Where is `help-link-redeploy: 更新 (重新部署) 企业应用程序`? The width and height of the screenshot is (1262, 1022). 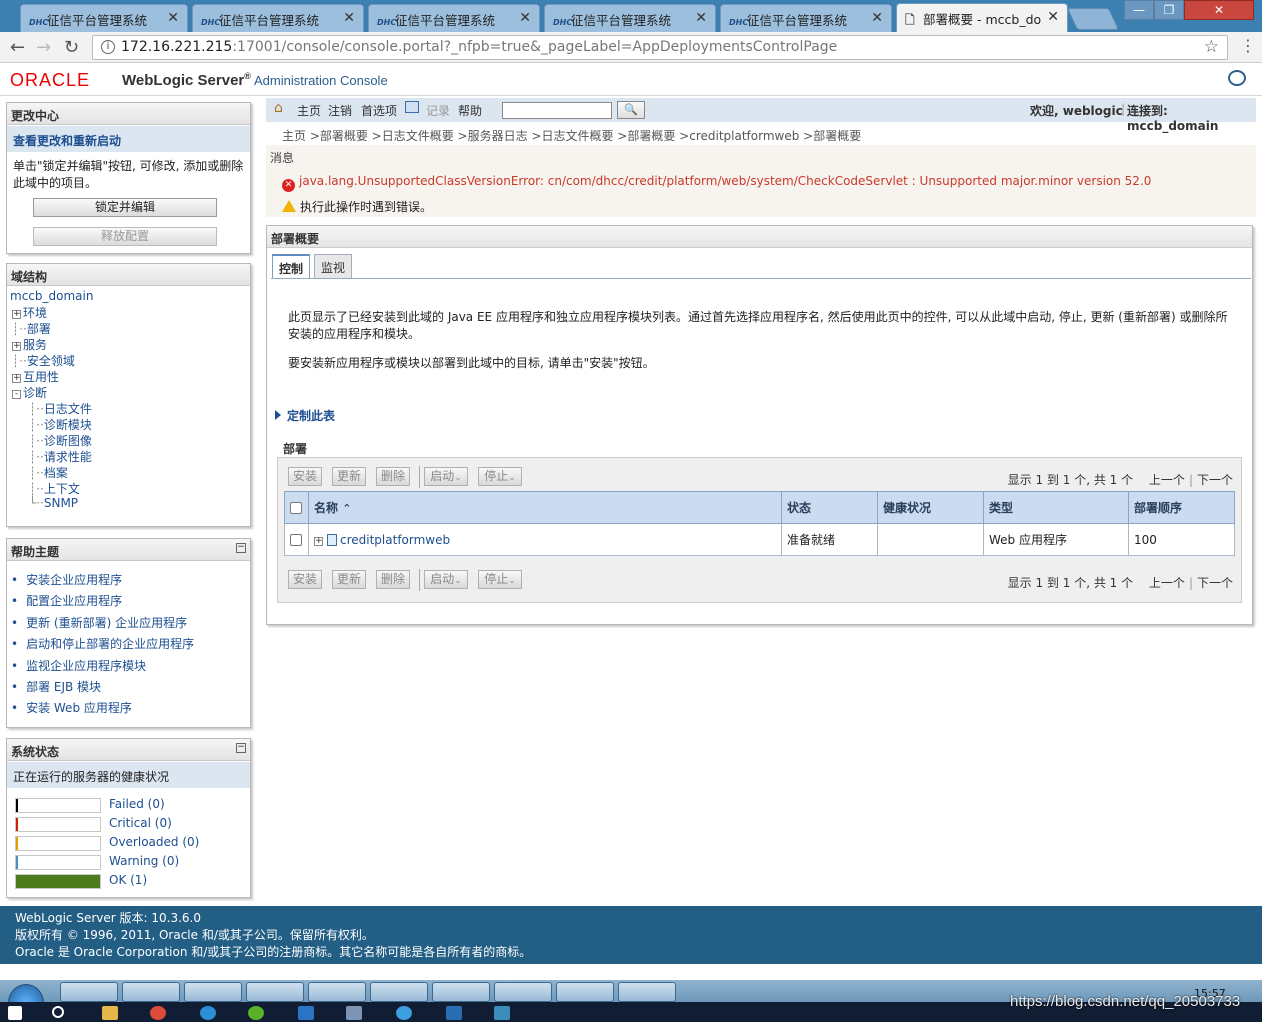
help-link-redeploy: 更新 (重新部署) 企业应用程序 is located at coordinates (99, 622).